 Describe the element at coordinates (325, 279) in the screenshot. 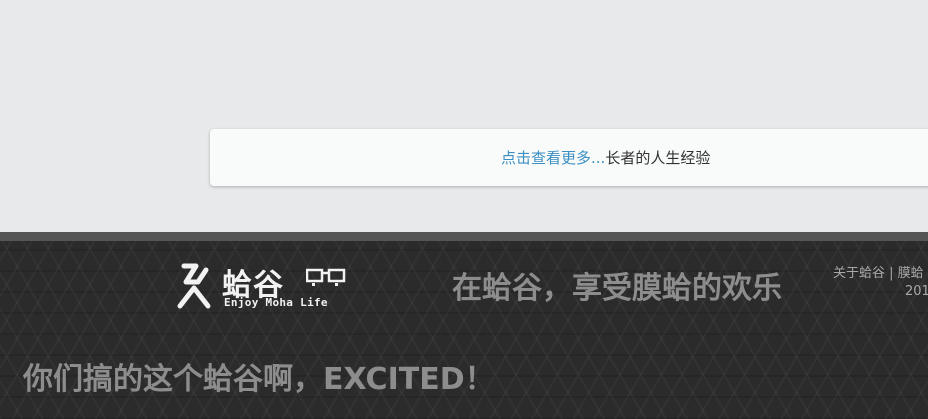

I see `glasses-icon` at that location.